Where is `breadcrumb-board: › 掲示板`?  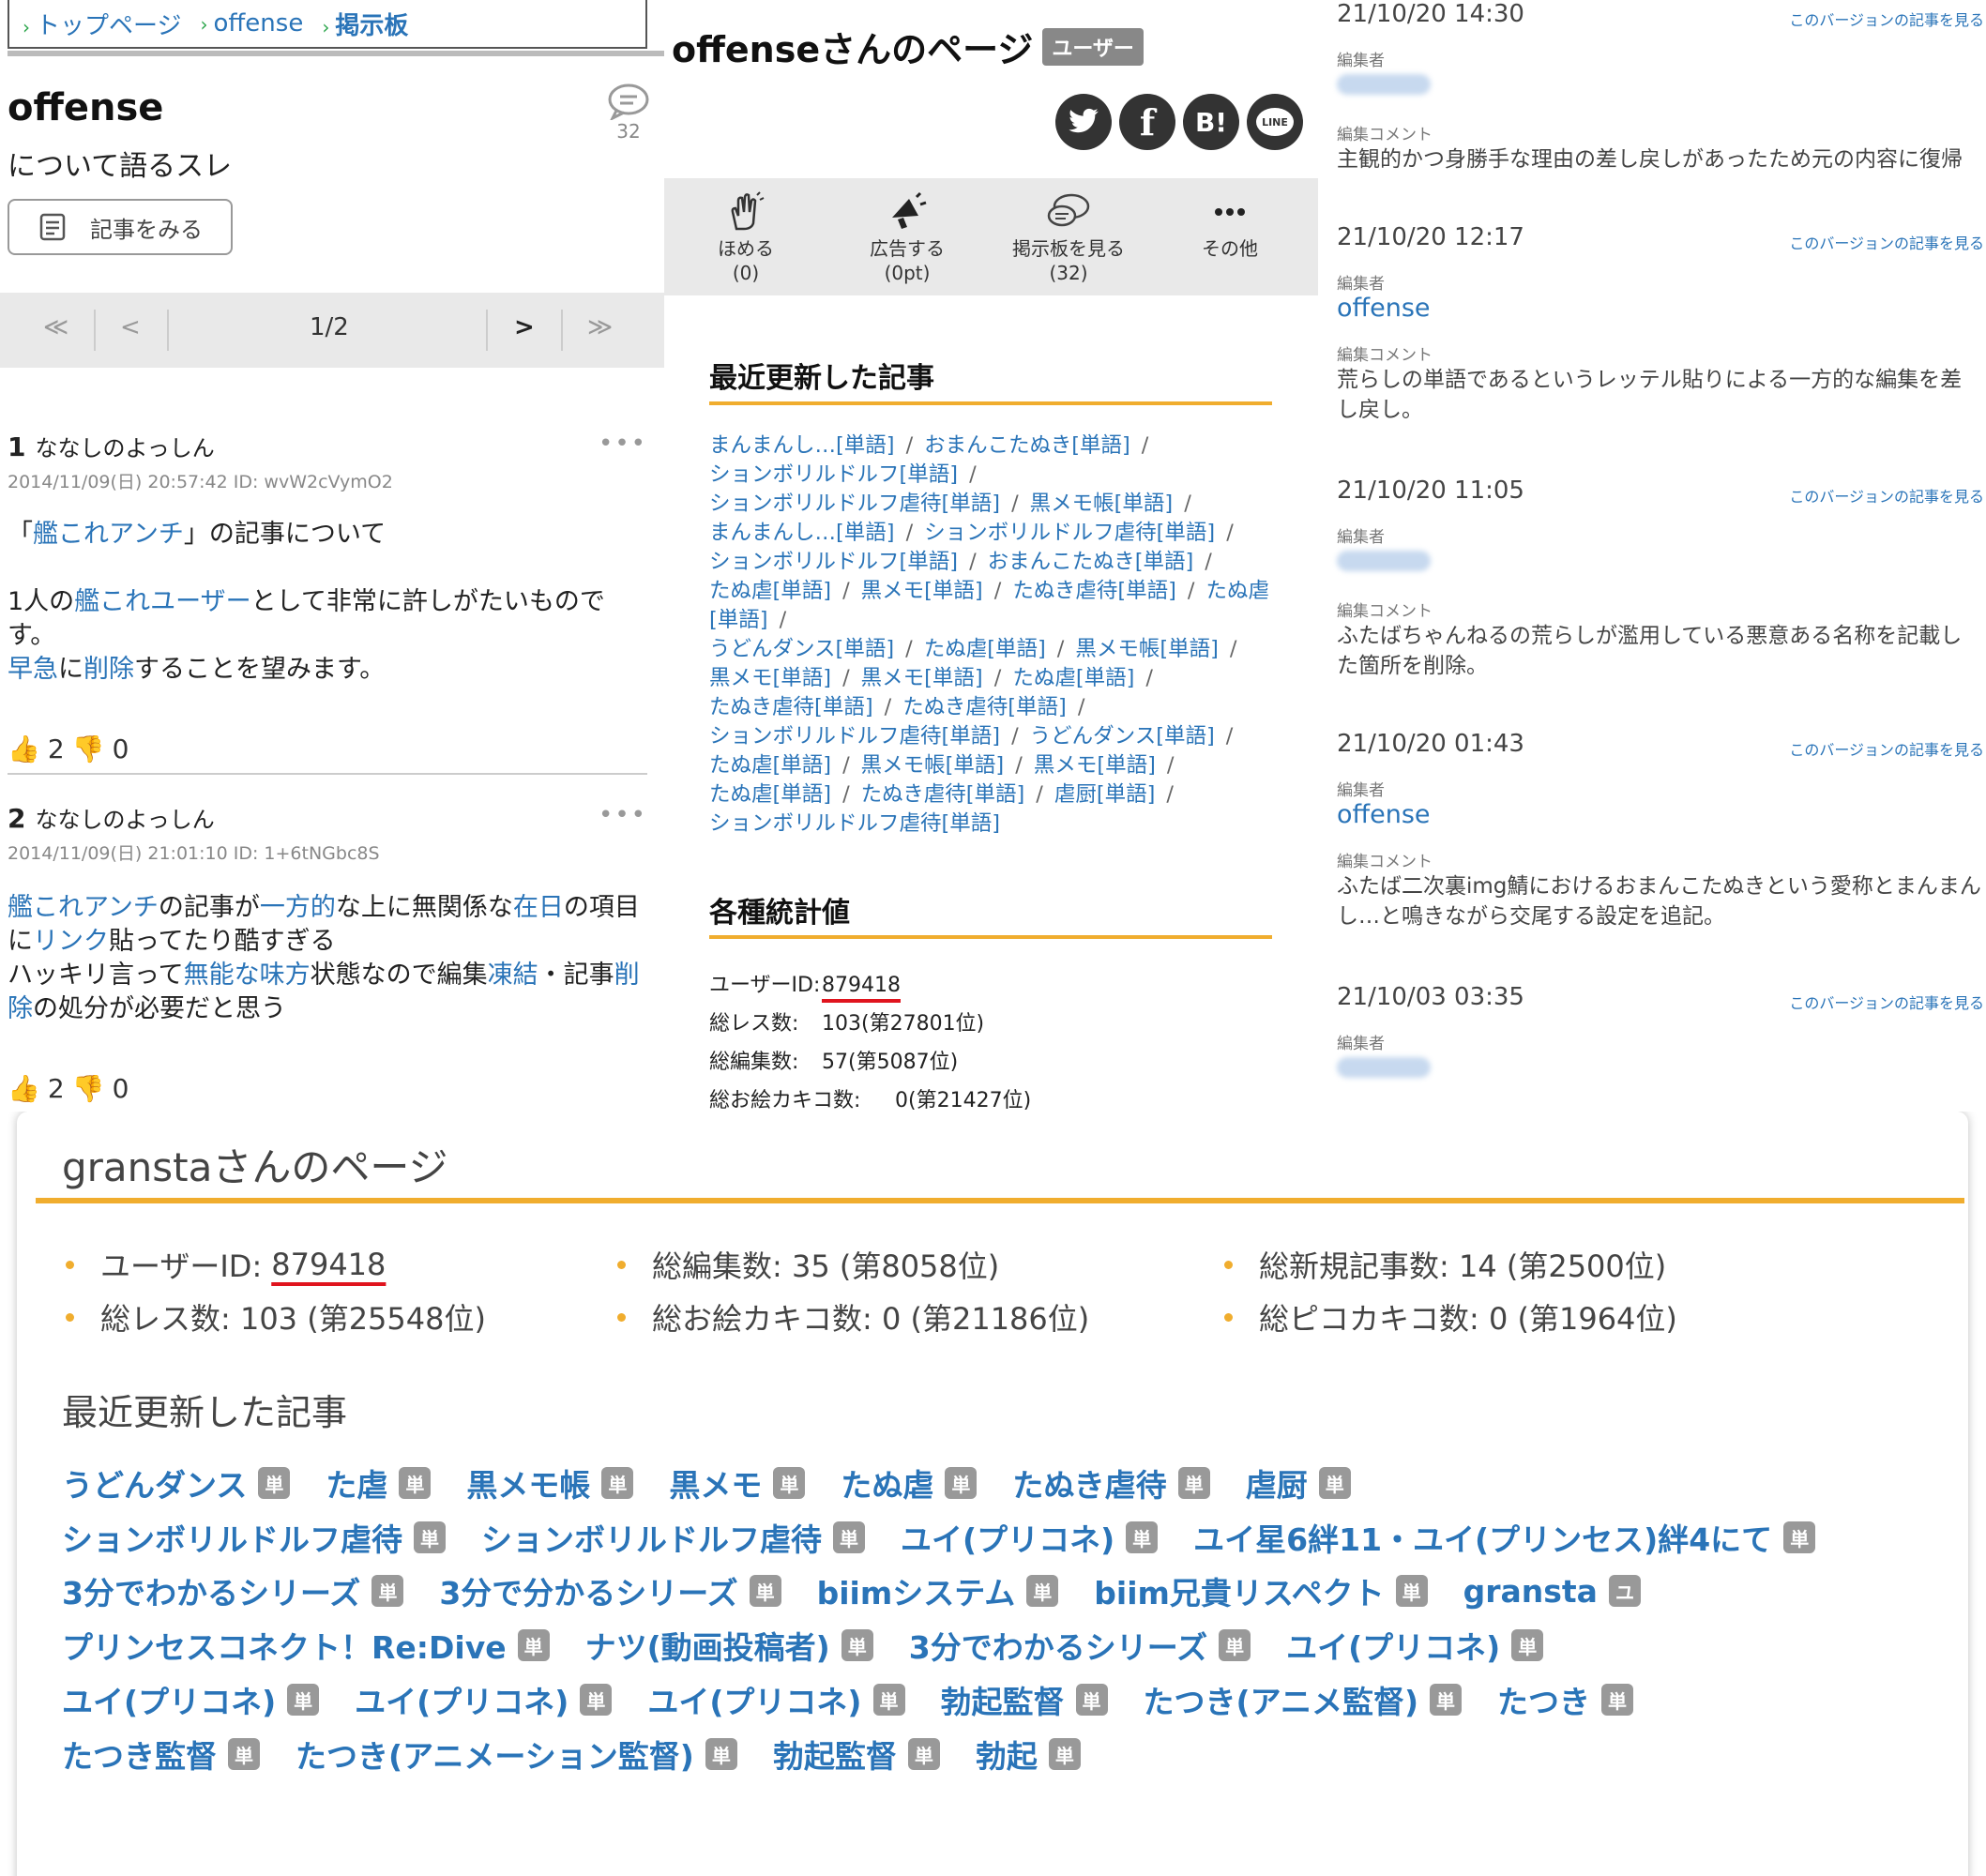 breadcrumb-board: › 掲示板 is located at coordinates (365, 24).